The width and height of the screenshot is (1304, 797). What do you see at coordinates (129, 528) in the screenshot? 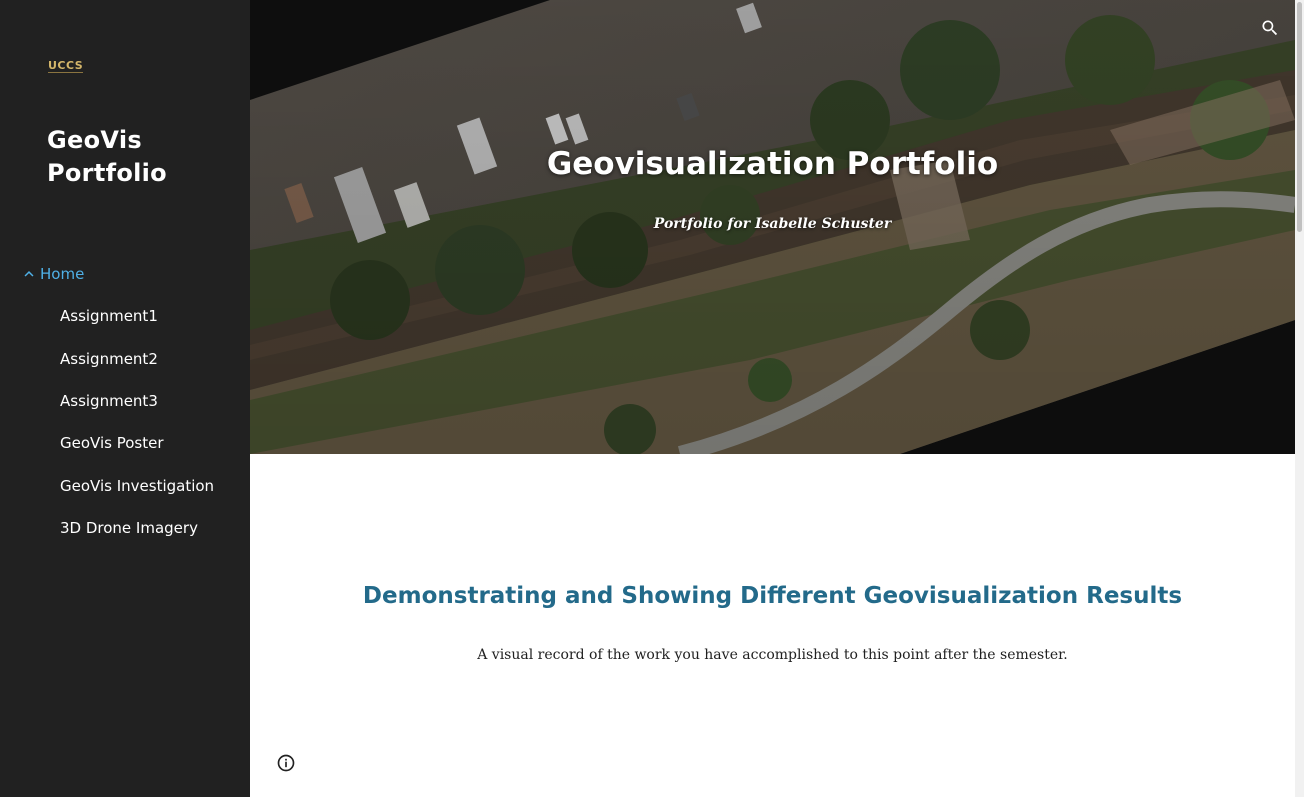
I see `nav-item-3d-drone-imagery: 3D Drone Imagery` at bounding box center [129, 528].